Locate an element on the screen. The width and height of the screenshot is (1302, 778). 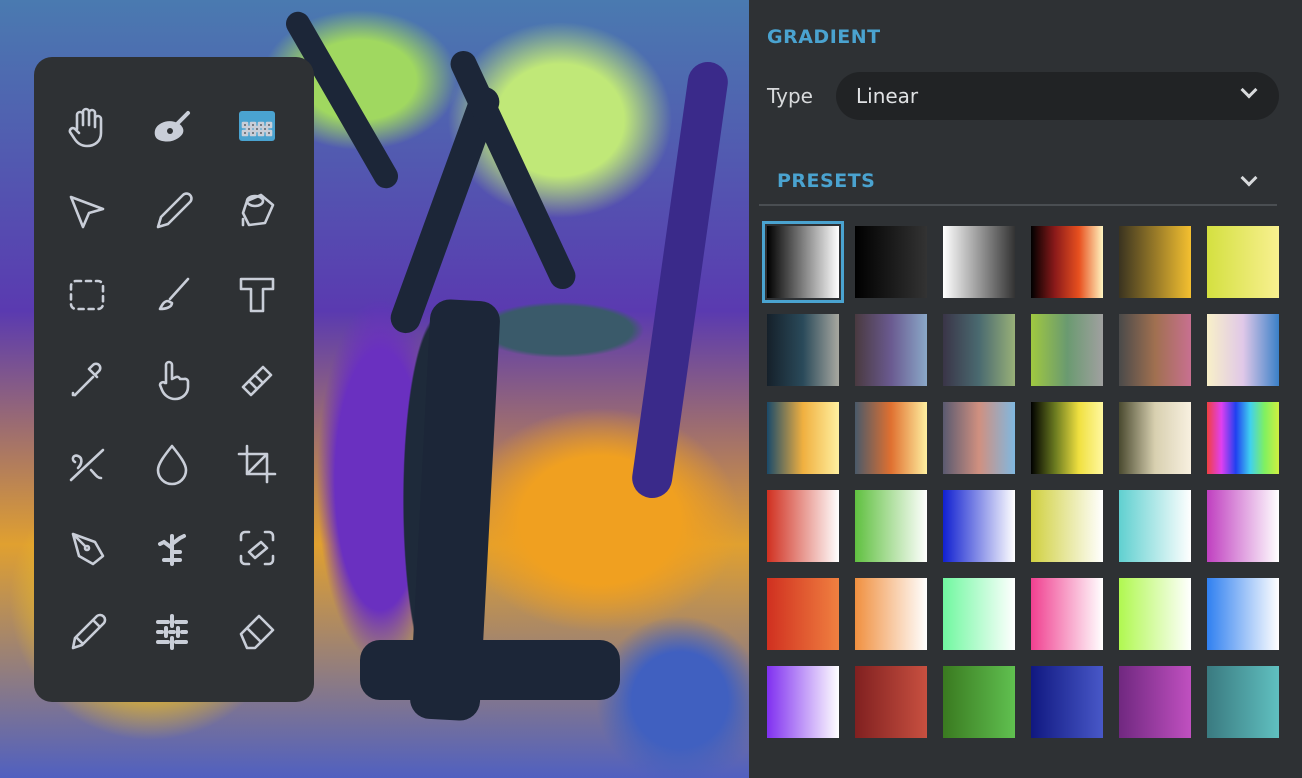
stroke-pen-icon is located at coordinates (86, 464).